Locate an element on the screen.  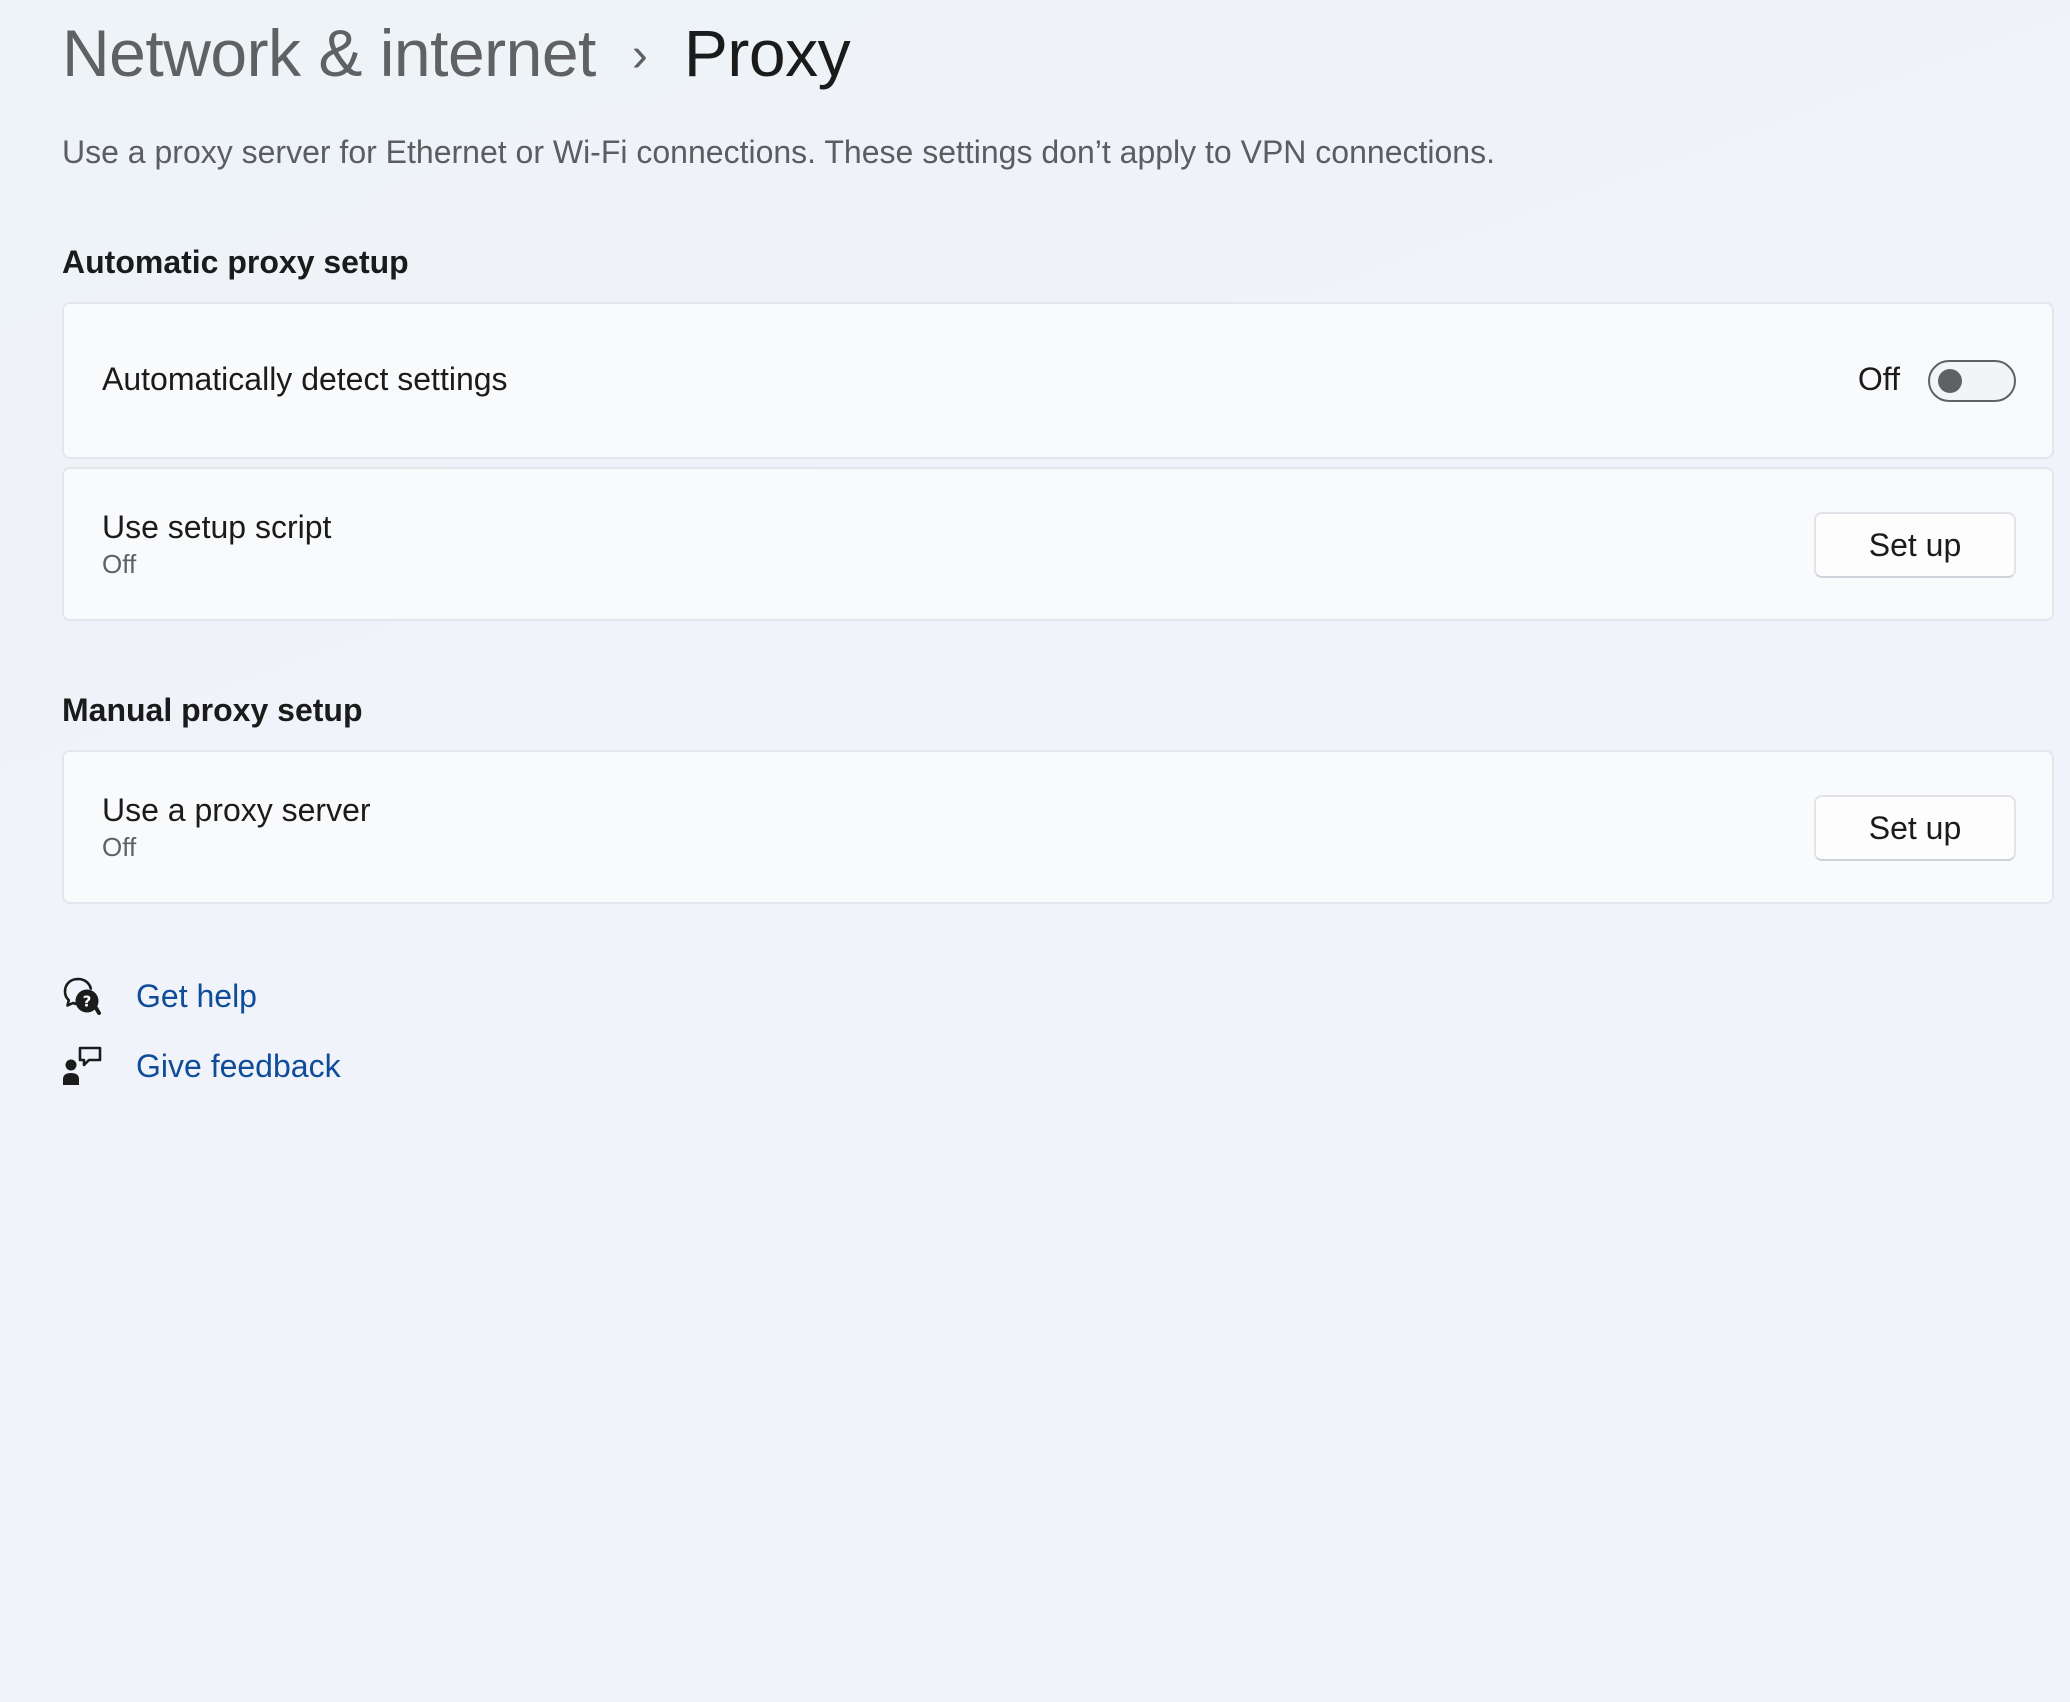
breadcrumb: Network & internet › Proxy is located at coordinates (456, 53).